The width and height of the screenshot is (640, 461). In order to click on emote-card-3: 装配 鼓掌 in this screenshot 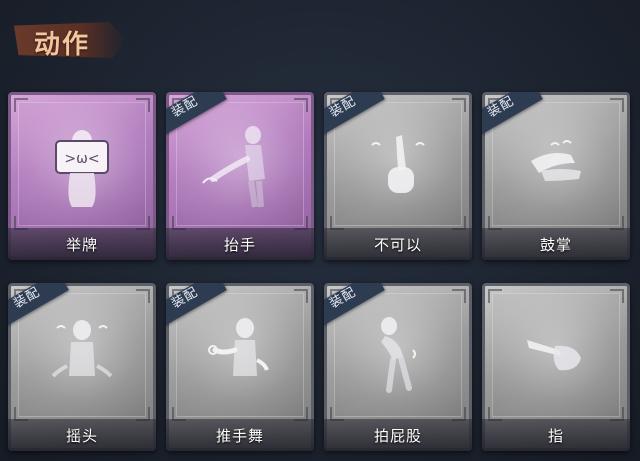, I will do `click(556, 176)`.